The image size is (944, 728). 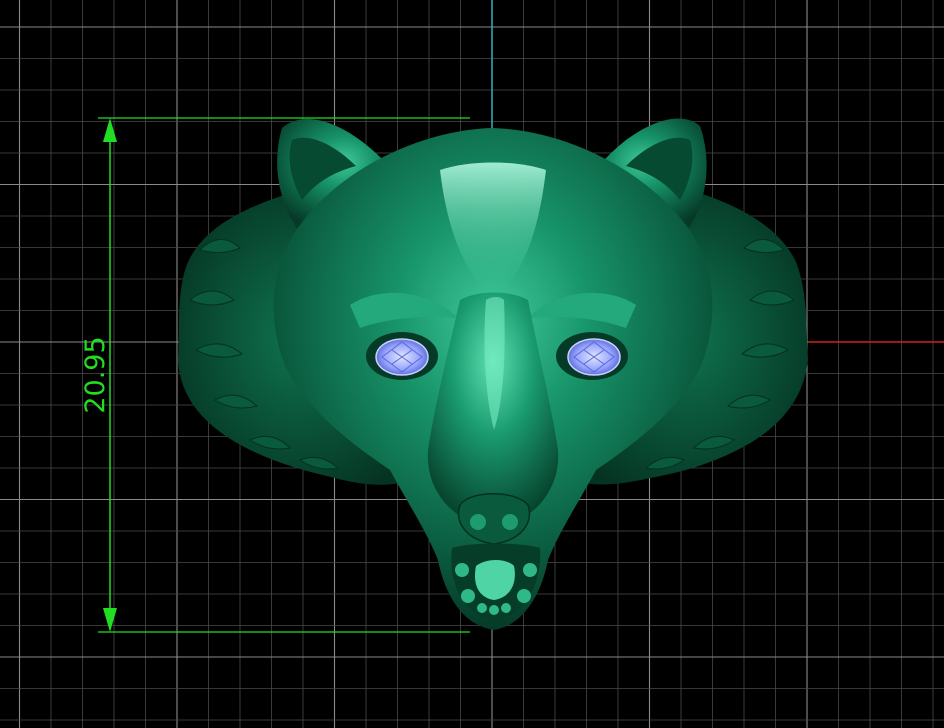 I want to click on nostril-left, so click(x=478, y=522).